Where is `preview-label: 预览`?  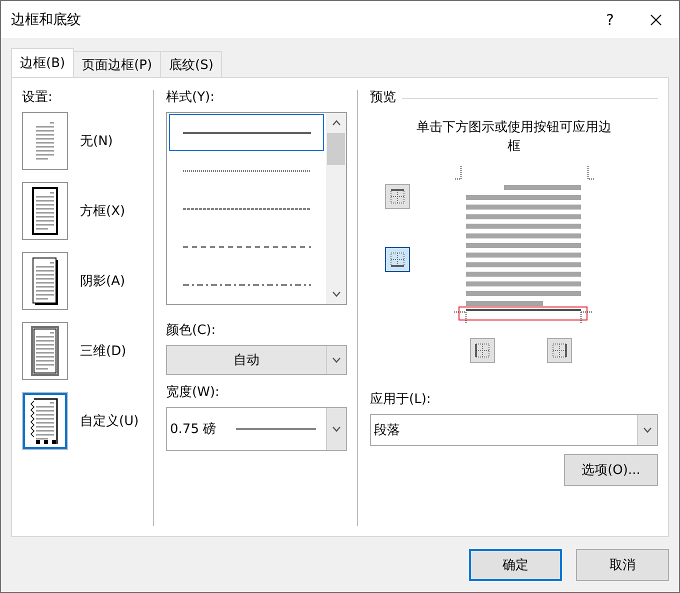
preview-label: 预览 is located at coordinates (383, 98).